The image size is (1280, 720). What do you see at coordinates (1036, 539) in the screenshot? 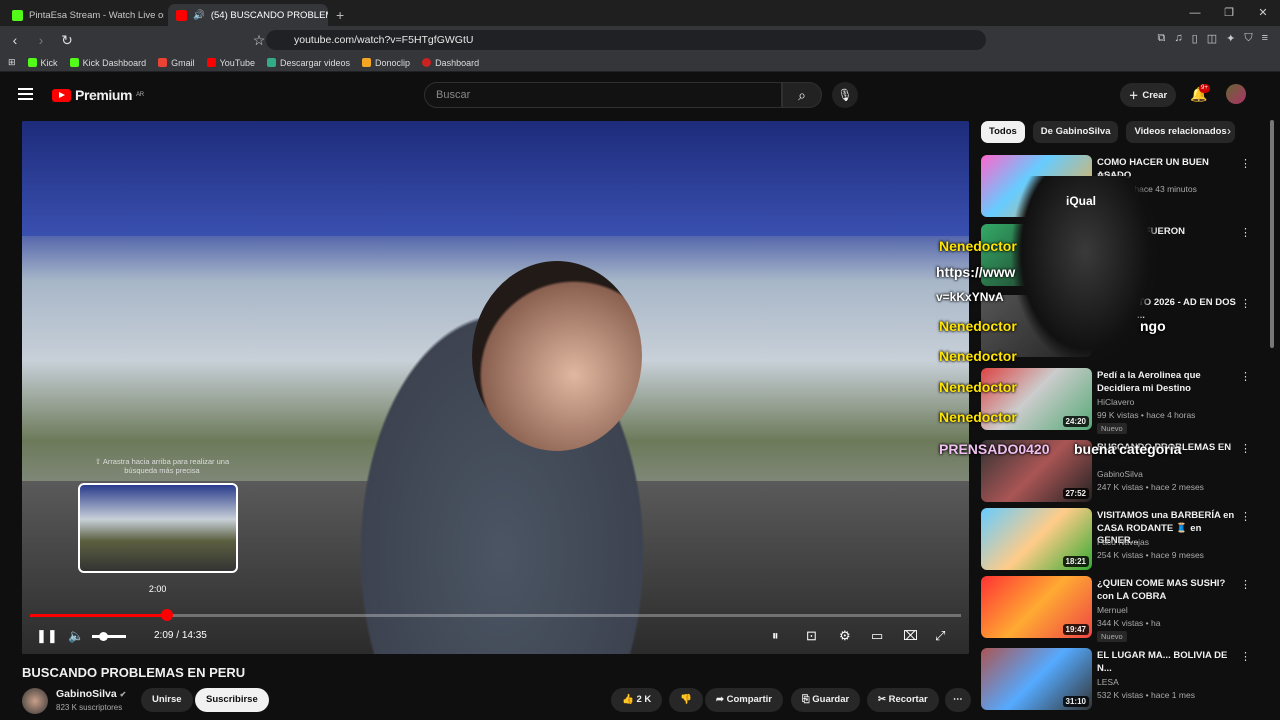
I see `video-thumbnail: 18:21` at bounding box center [1036, 539].